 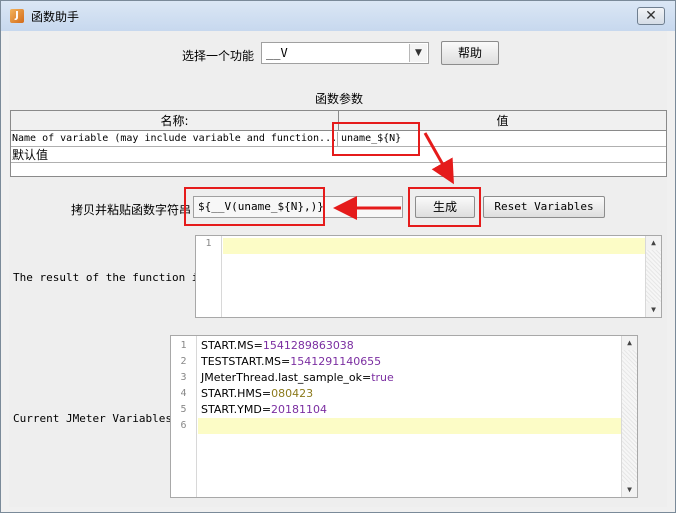 What do you see at coordinates (438, 158) in the screenshot?
I see `arrow-to-generate` at bounding box center [438, 158].